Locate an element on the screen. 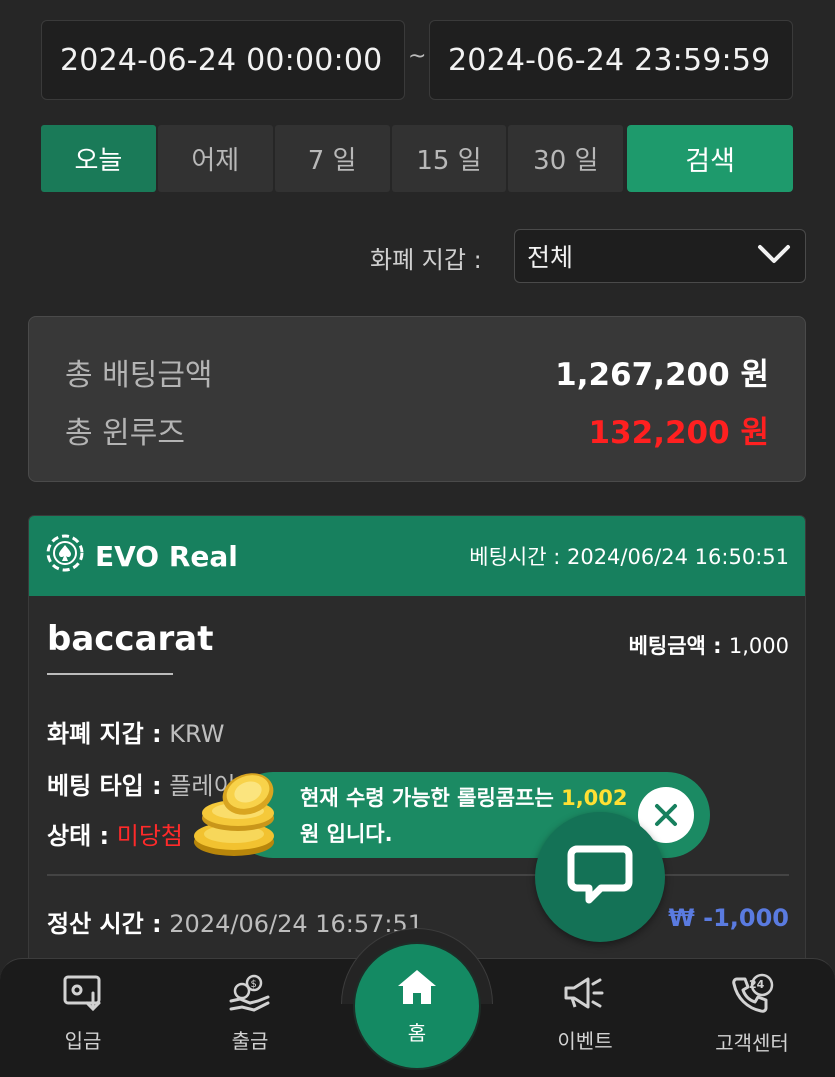 The width and height of the screenshot is (835, 1077). deposit-icon is located at coordinates (83, 995).